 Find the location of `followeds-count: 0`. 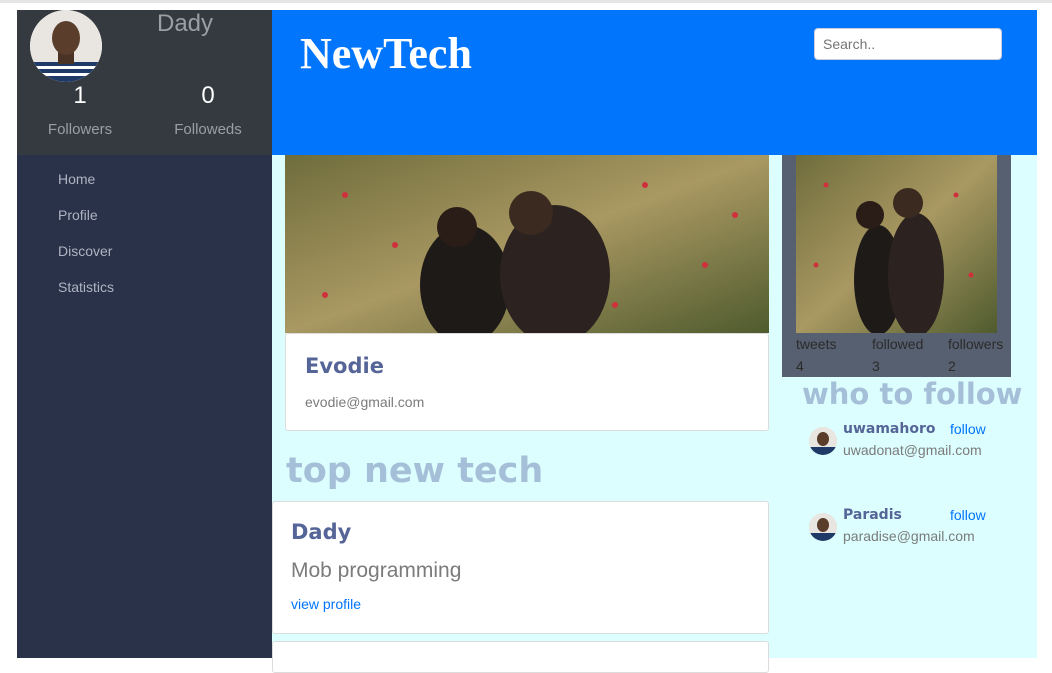

followeds-count: 0 is located at coordinates (208, 95).